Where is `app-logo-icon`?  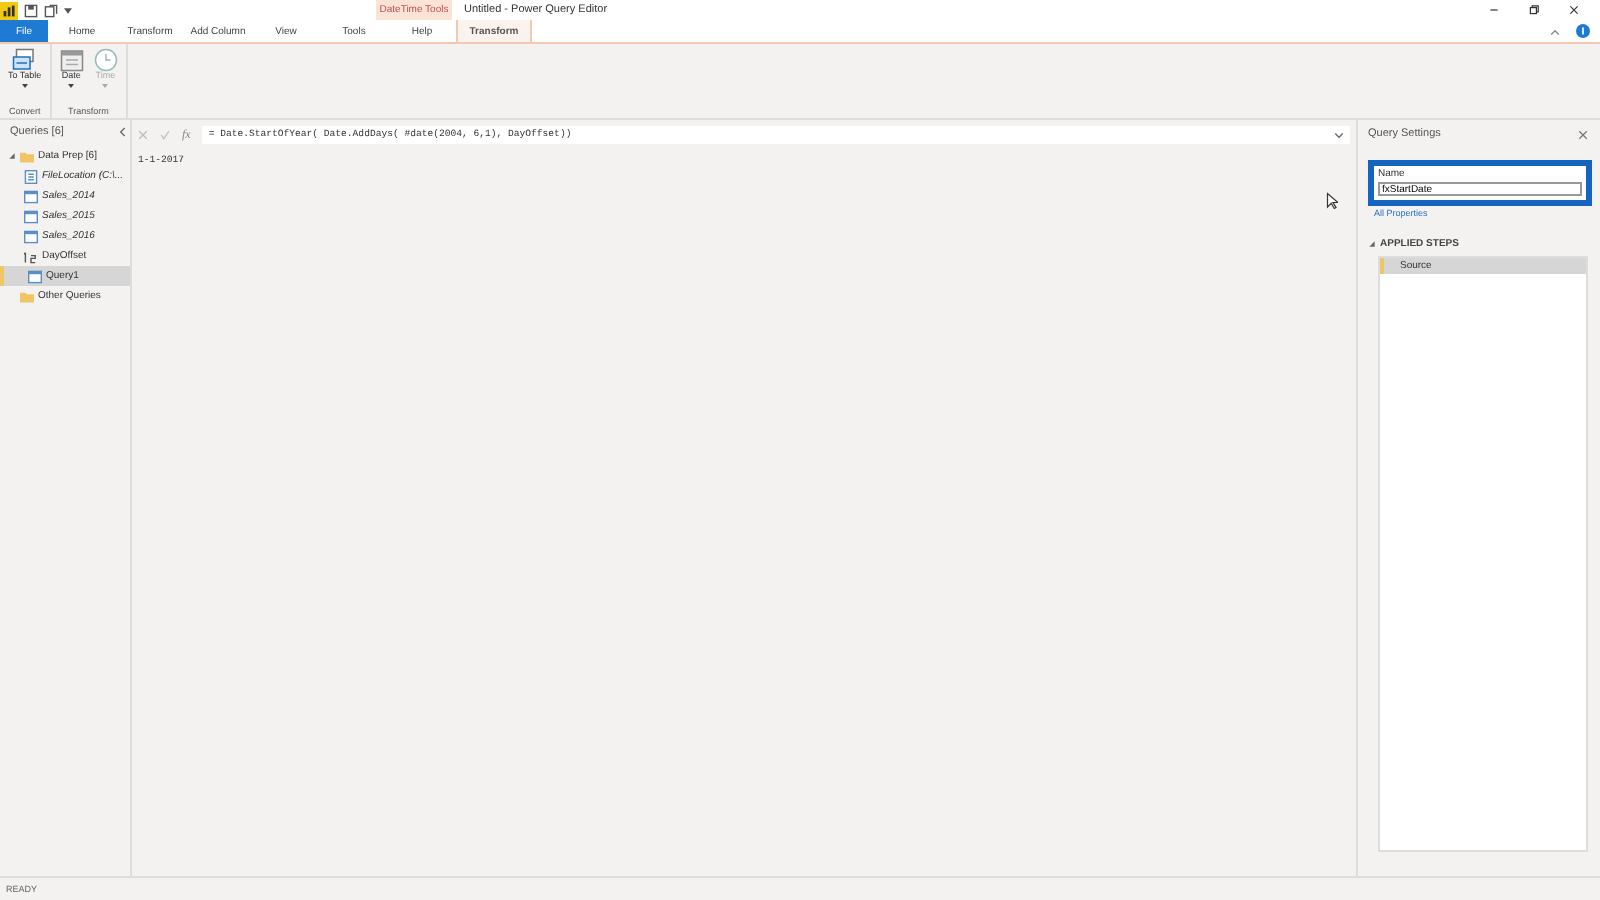 app-logo-icon is located at coordinates (9, 10).